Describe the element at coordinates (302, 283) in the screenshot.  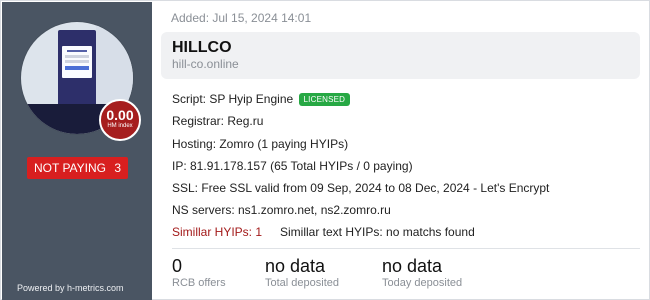
I see `total-deposited-label: Total deposited` at that location.